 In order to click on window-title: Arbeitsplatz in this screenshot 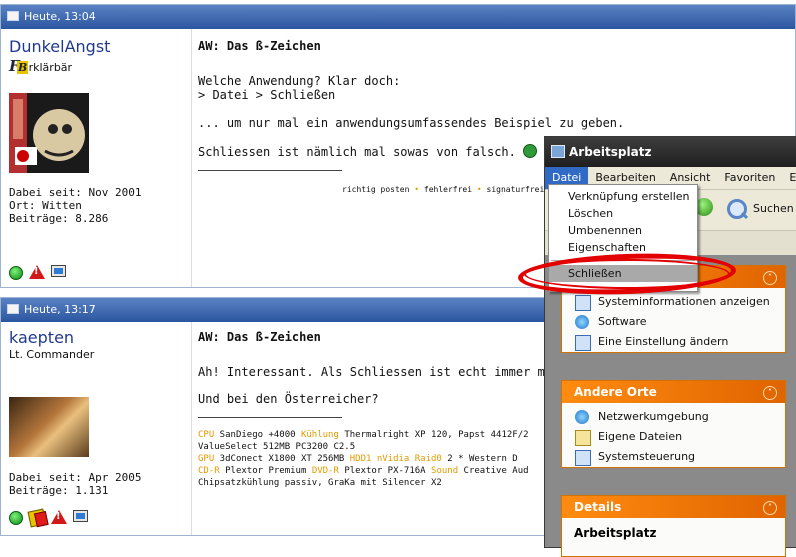, I will do `click(610, 152)`.